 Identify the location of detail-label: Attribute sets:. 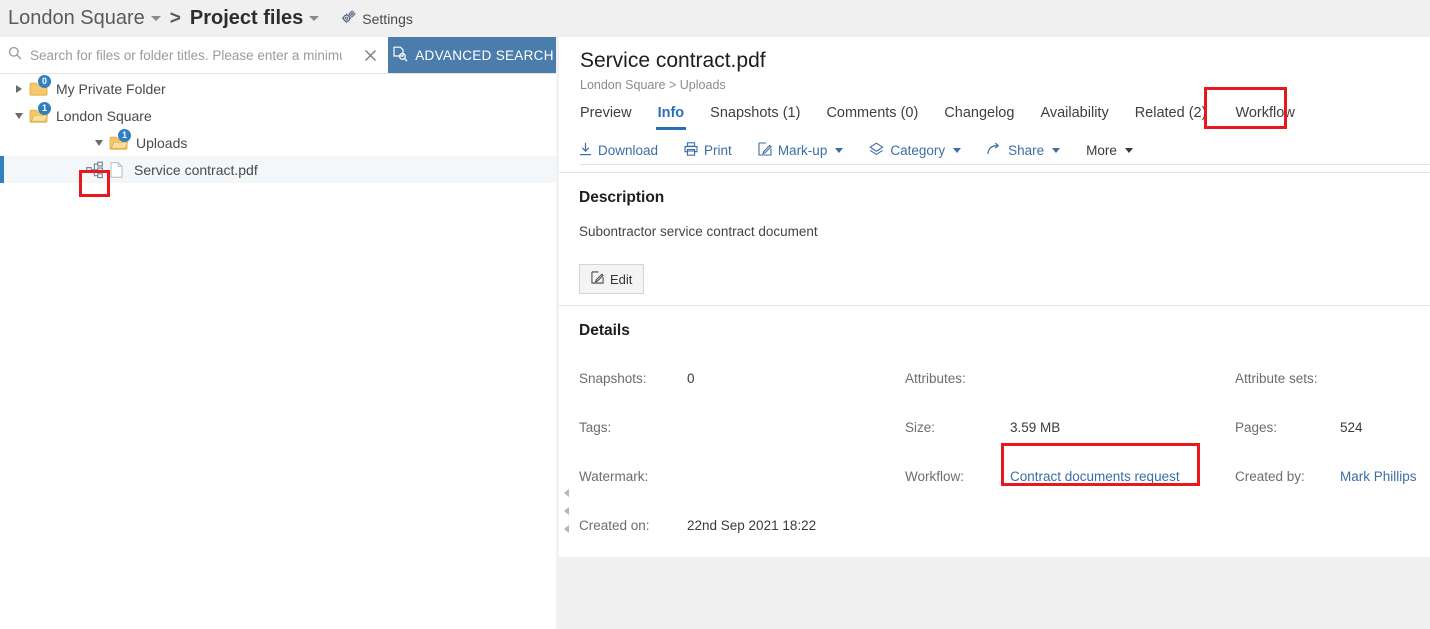
(1276, 378).